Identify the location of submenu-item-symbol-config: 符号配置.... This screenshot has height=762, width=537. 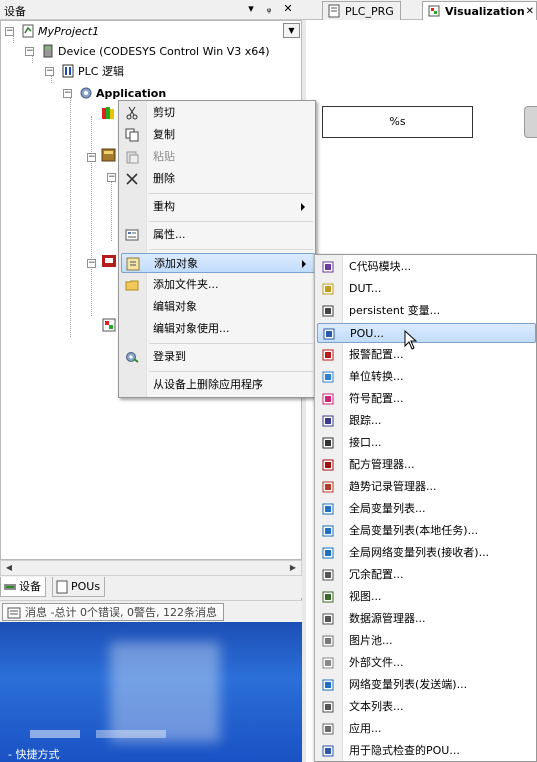
(426, 399).